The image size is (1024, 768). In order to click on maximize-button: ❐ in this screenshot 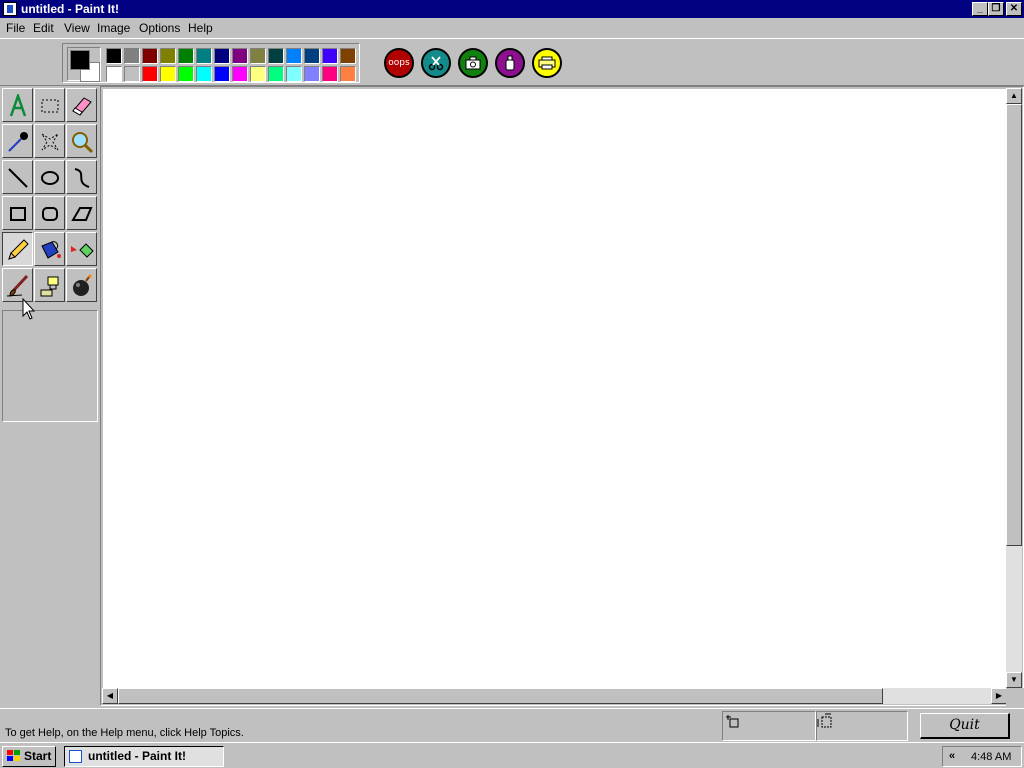, I will do `click(996, 9)`.